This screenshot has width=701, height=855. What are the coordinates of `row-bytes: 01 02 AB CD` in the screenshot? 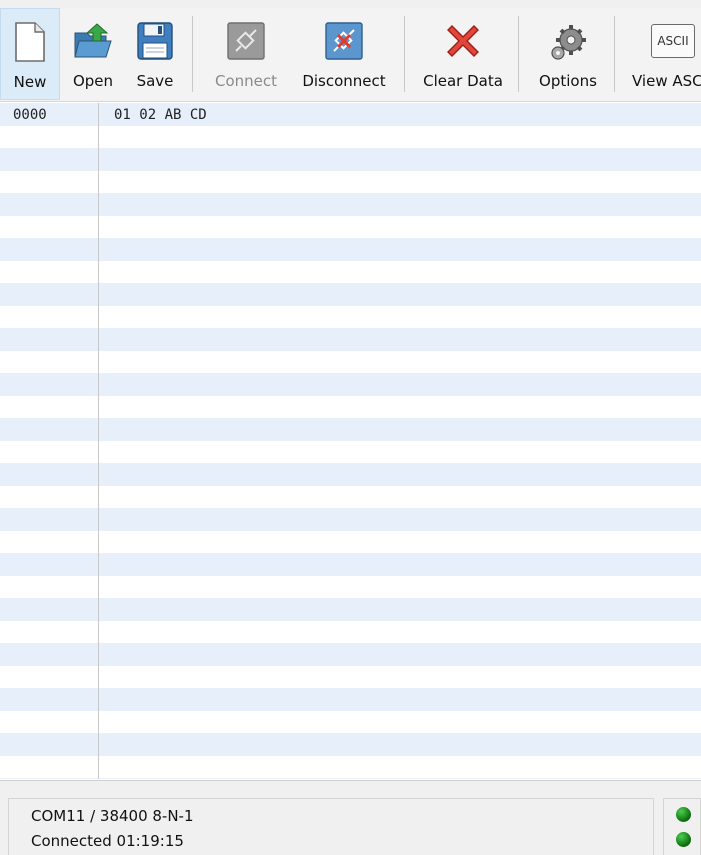 It's located at (160, 115).